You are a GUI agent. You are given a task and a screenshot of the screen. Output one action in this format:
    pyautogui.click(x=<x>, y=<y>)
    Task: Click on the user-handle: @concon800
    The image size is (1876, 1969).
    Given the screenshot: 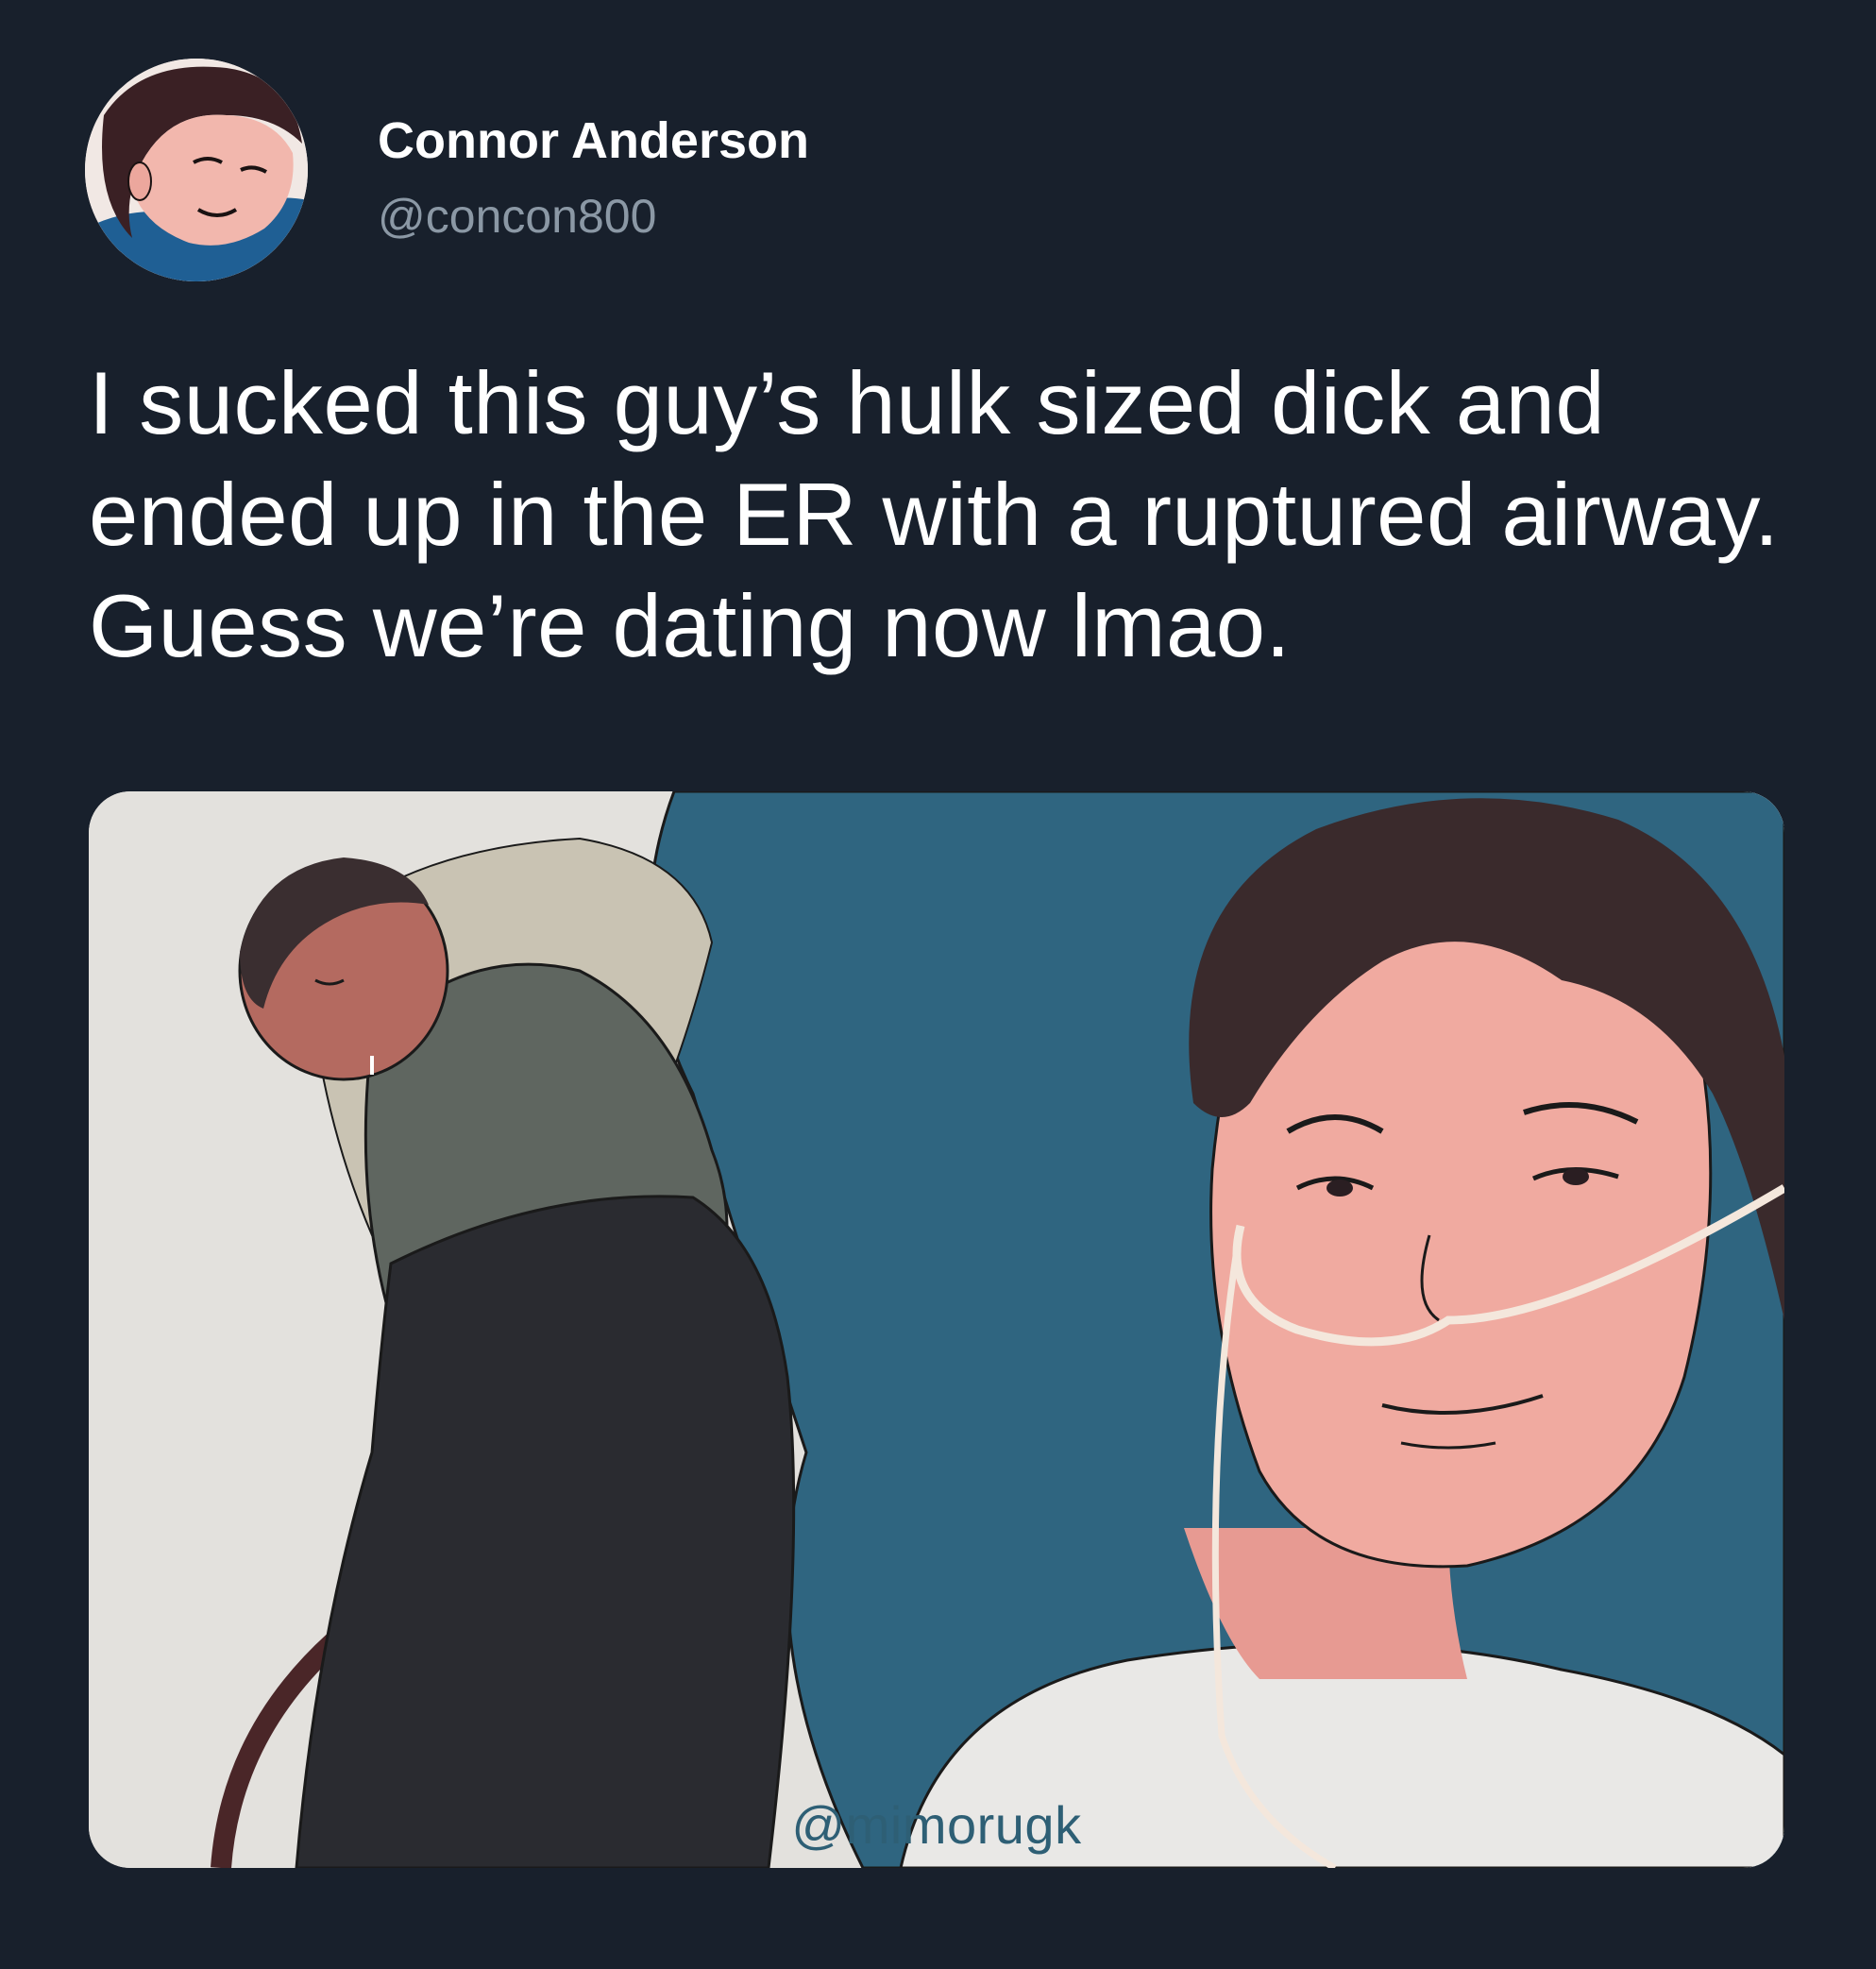 What is the action you would take?
    pyautogui.click(x=517, y=217)
    